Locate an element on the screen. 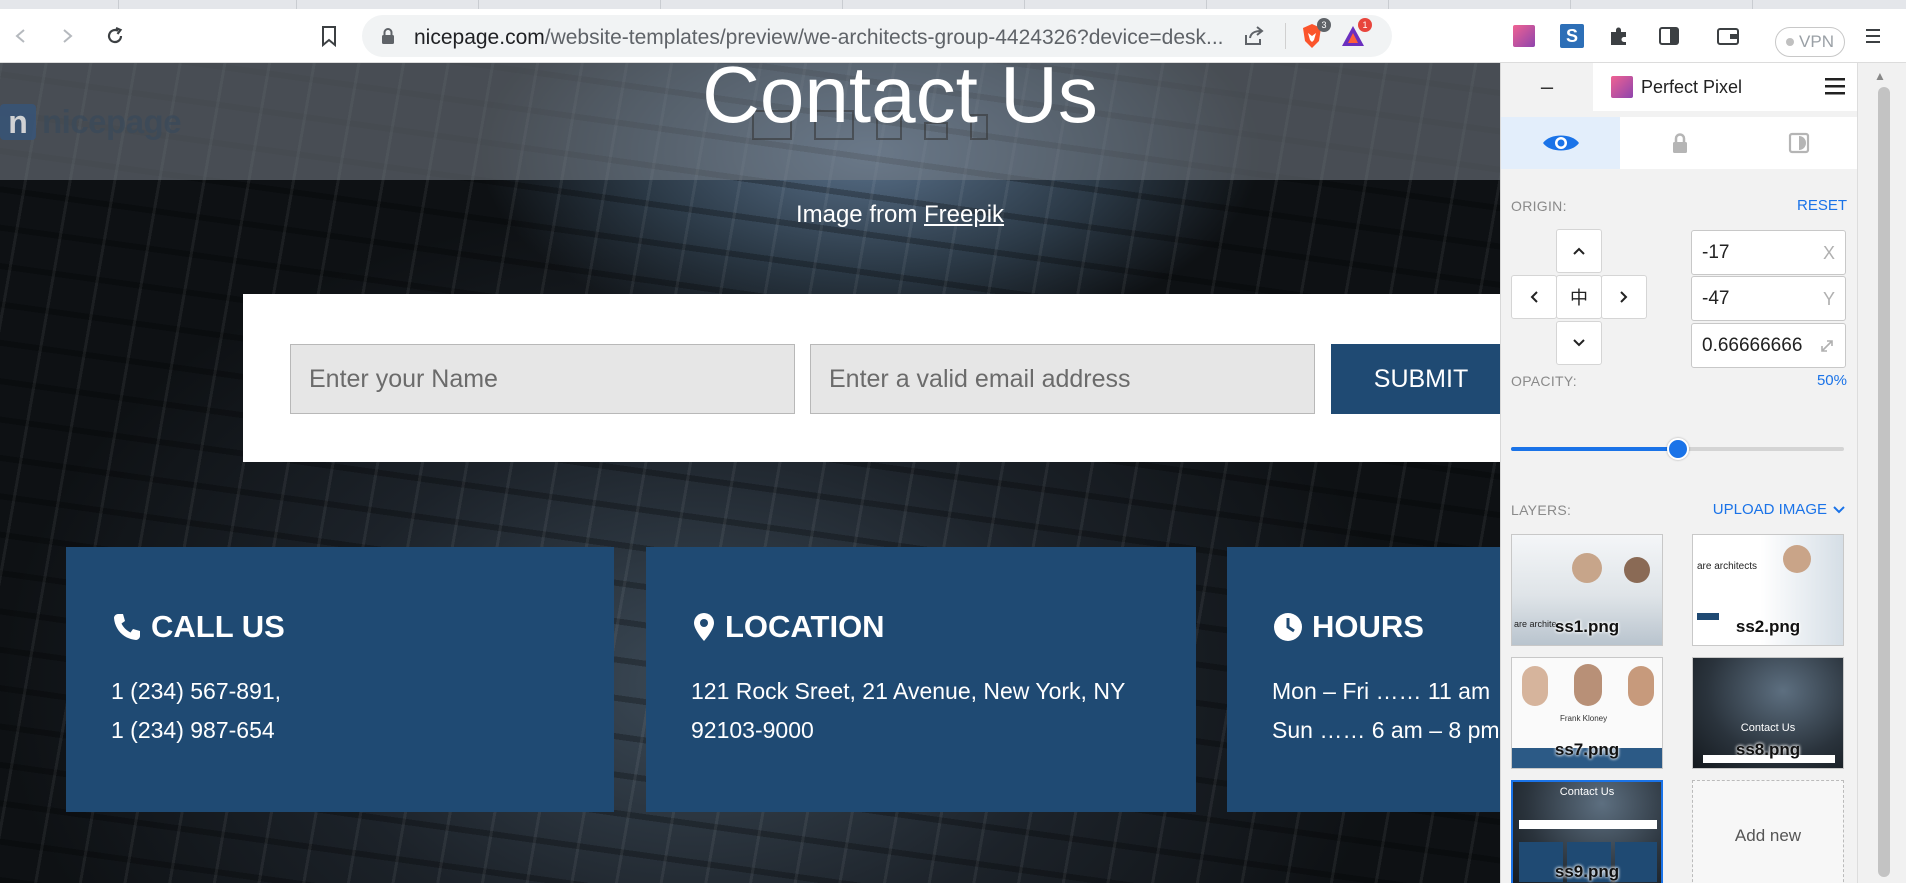 This screenshot has height=883, width=1906. browser-menu-button is located at coordinates (1873, 36).